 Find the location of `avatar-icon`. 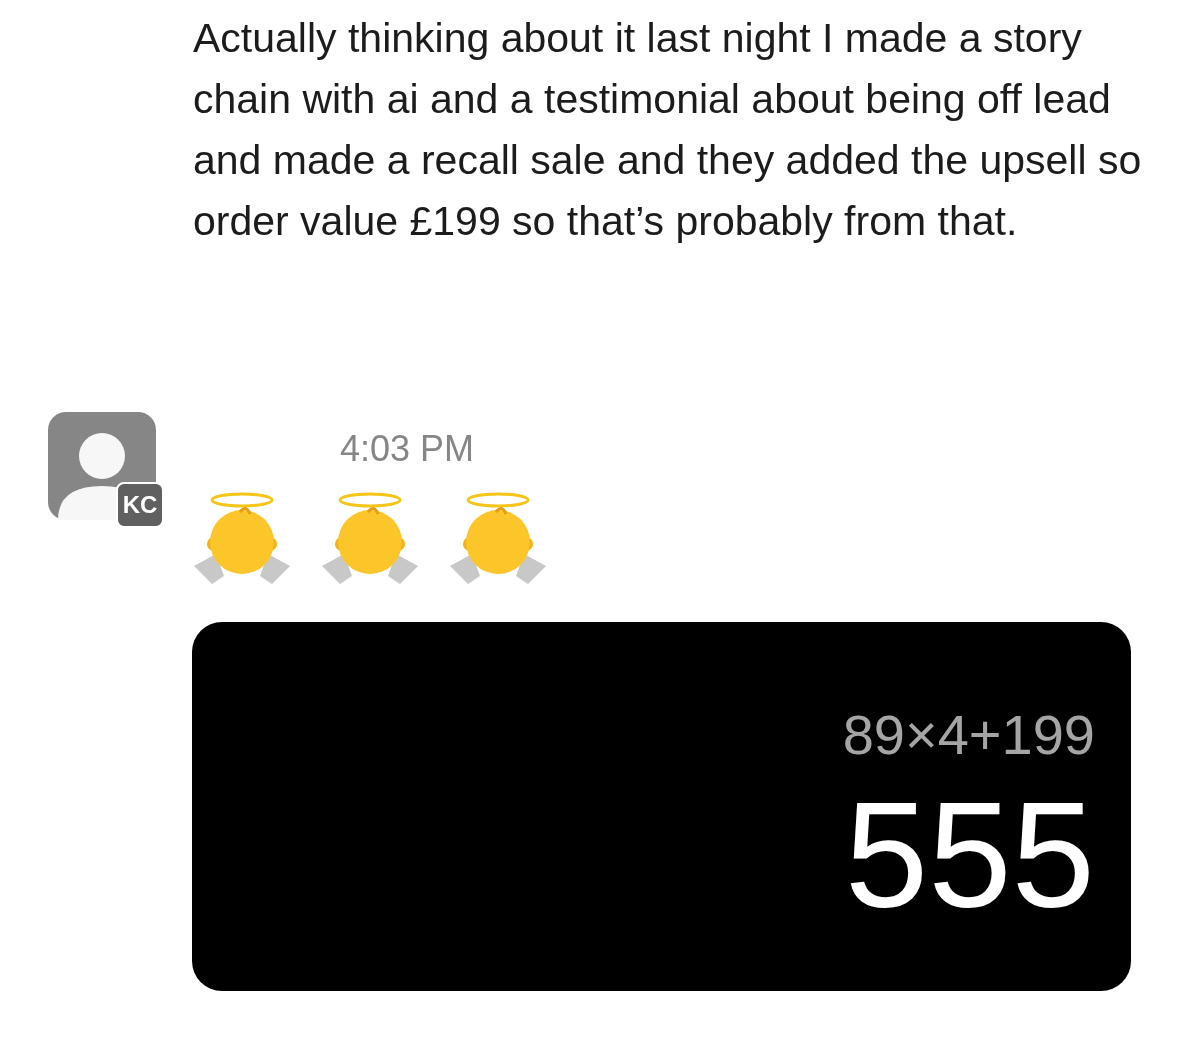

avatar-icon is located at coordinates (102, 466).